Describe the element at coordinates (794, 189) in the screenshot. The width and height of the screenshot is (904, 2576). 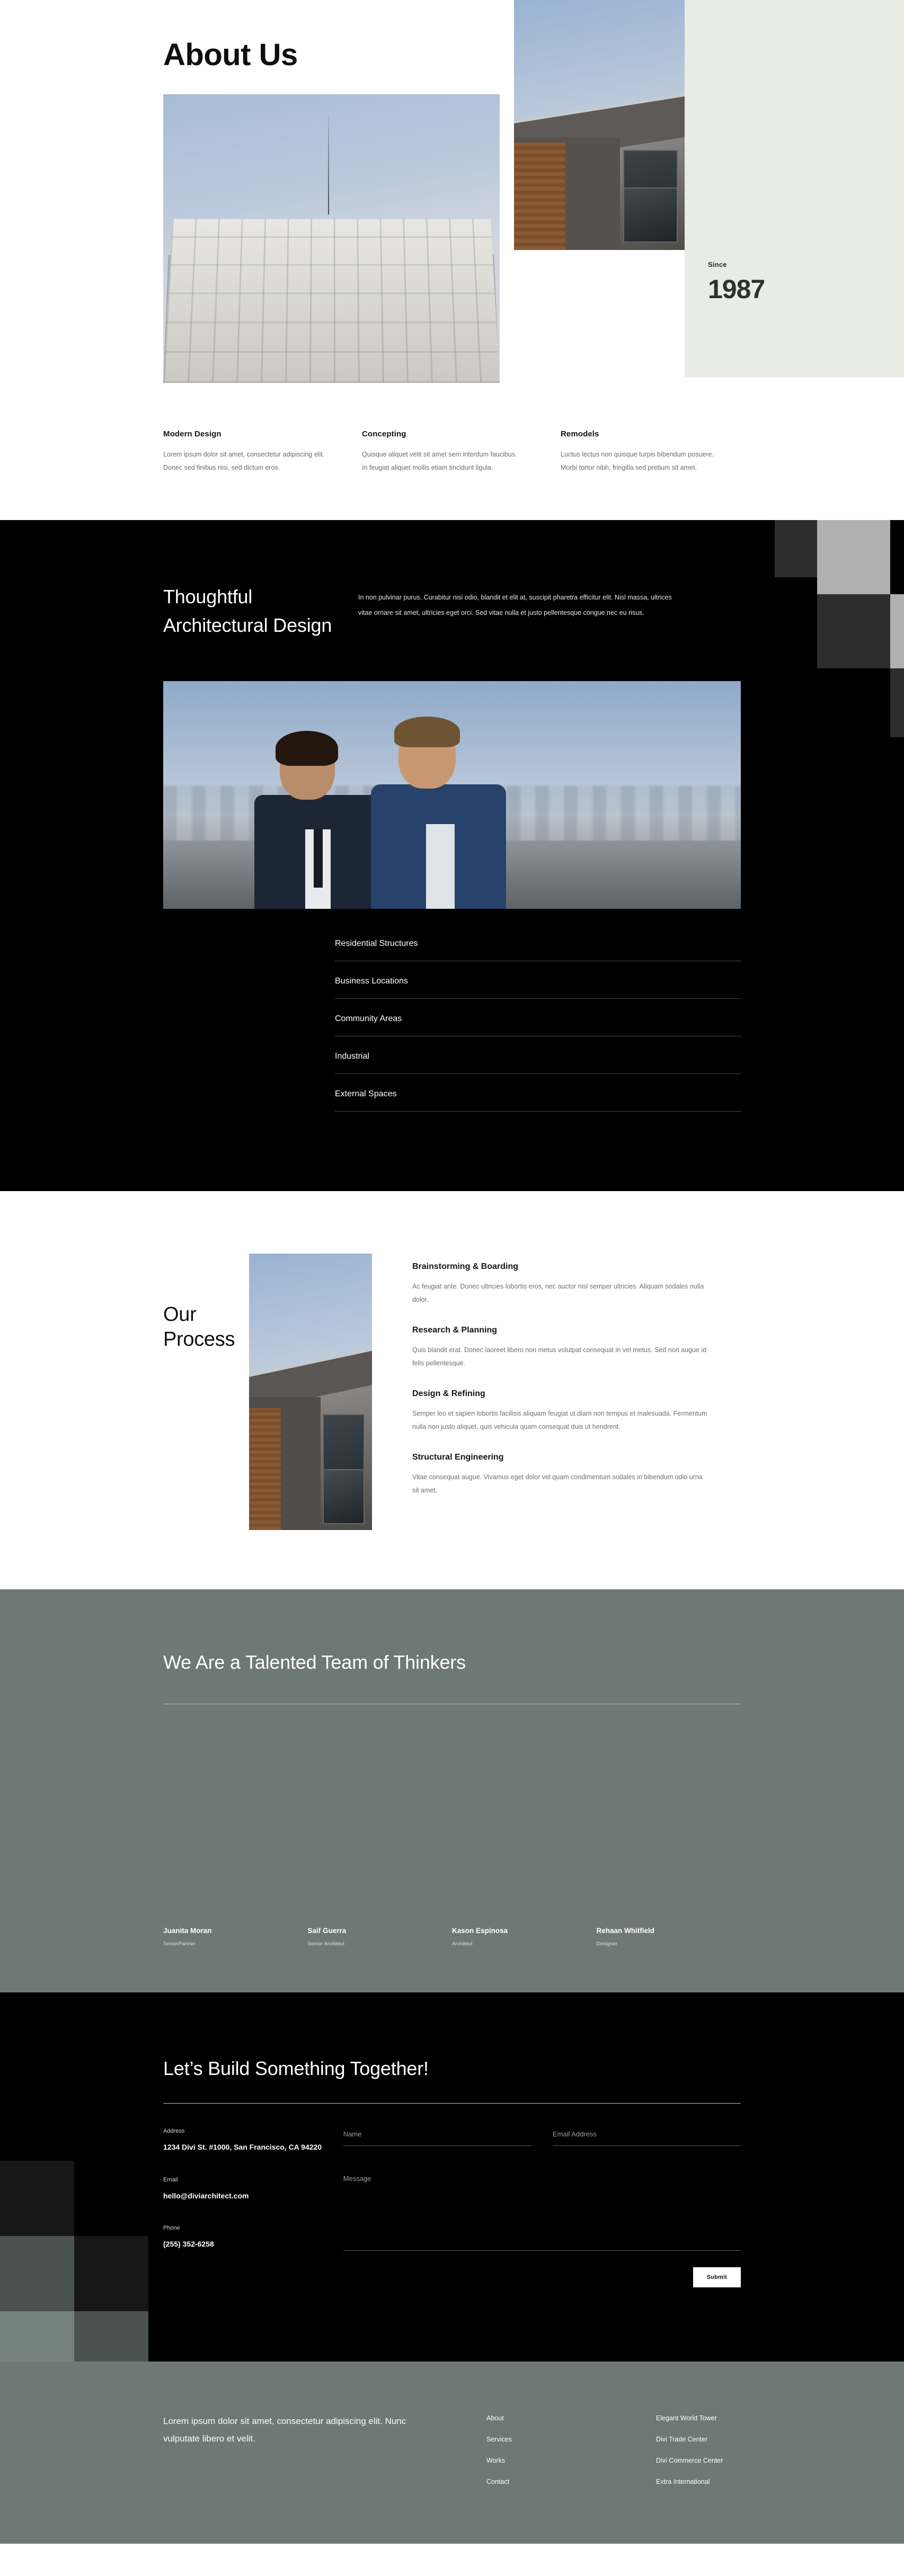
I see `since-panel: Since 1987` at that location.